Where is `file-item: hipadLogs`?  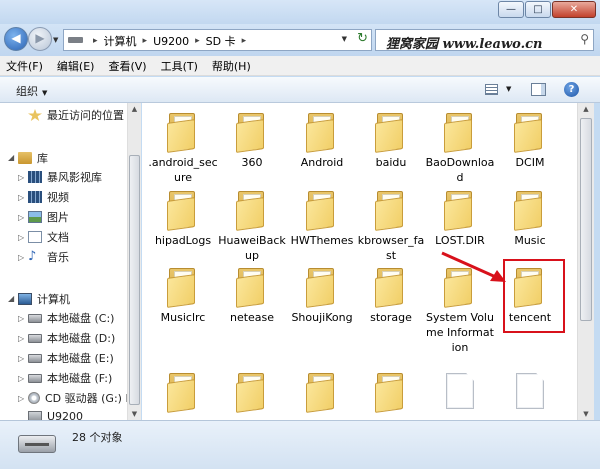
file-item: hipadLogs is located at coordinates (183, 218).